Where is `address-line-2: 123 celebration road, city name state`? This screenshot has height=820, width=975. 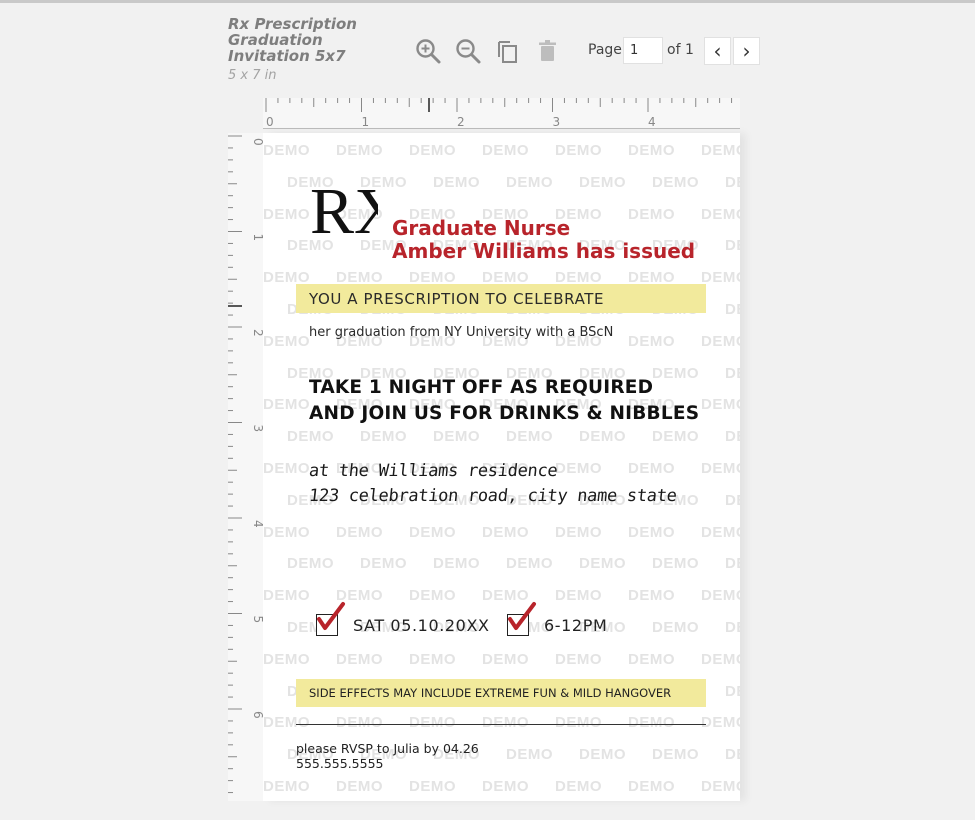 address-line-2: 123 celebration road, city name state is located at coordinates (492, 496).